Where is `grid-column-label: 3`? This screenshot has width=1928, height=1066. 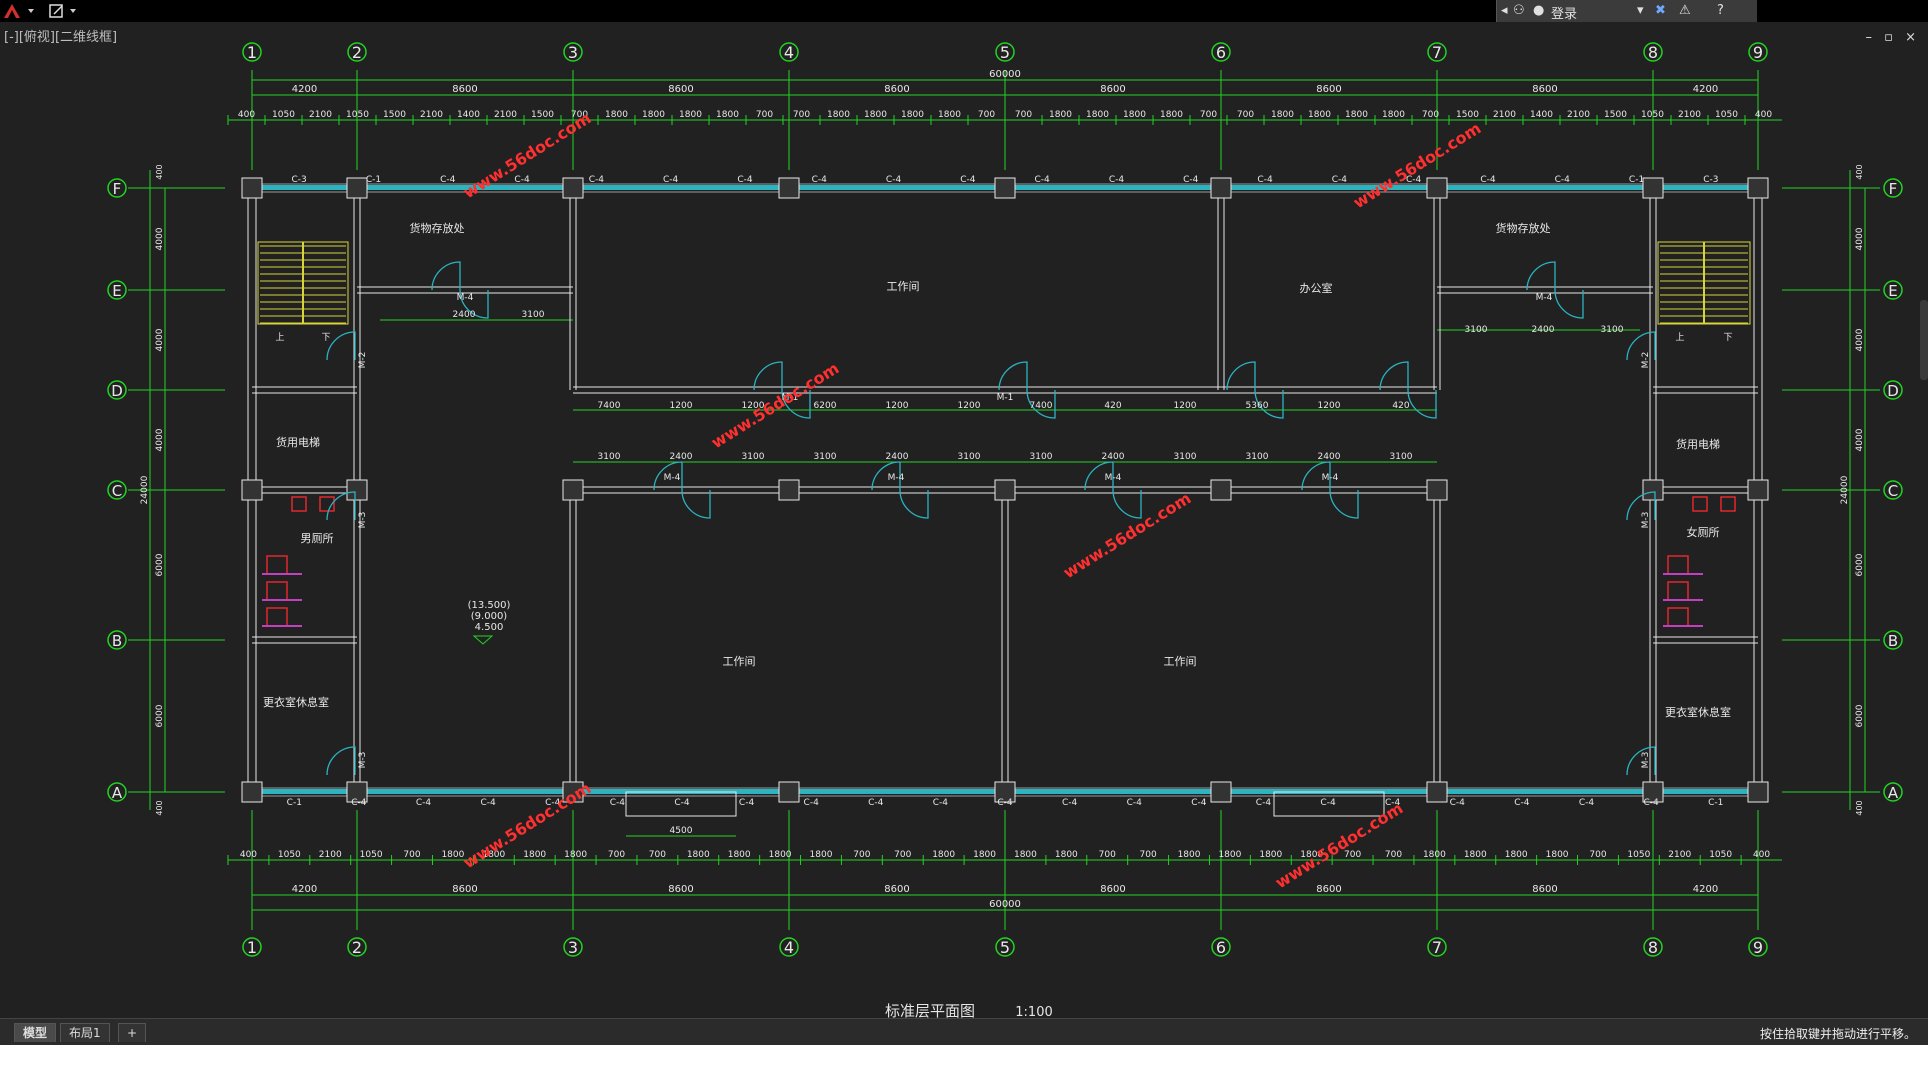 grid-column-label: 3 is located at coordinates (573, 947).